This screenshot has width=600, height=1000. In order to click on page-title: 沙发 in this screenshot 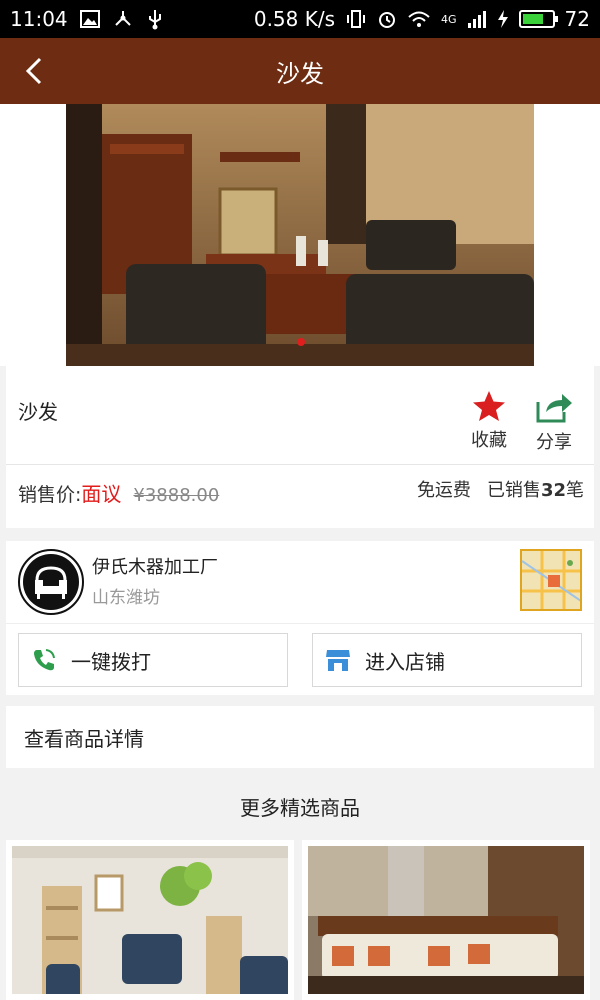, I will do `click(300, 73)`.